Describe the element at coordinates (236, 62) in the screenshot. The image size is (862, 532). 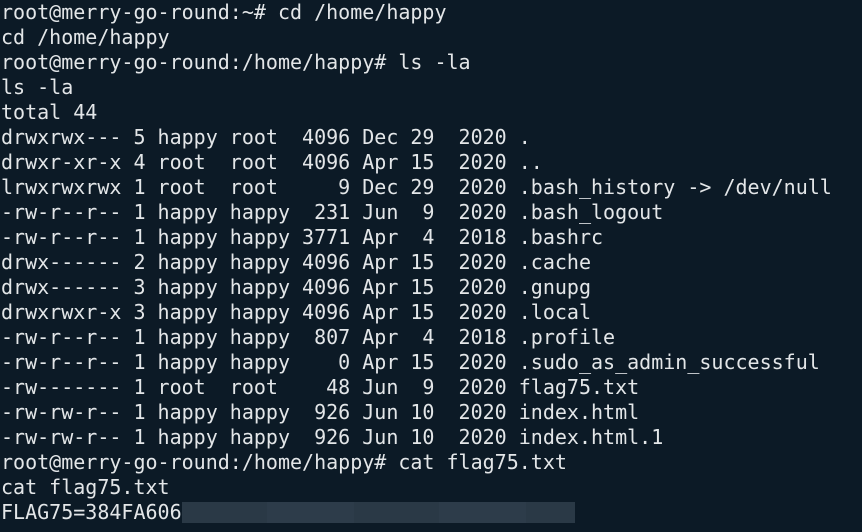
I see `terminal-line: root@merry-go-round:/home/happy# ls -la` at that location.